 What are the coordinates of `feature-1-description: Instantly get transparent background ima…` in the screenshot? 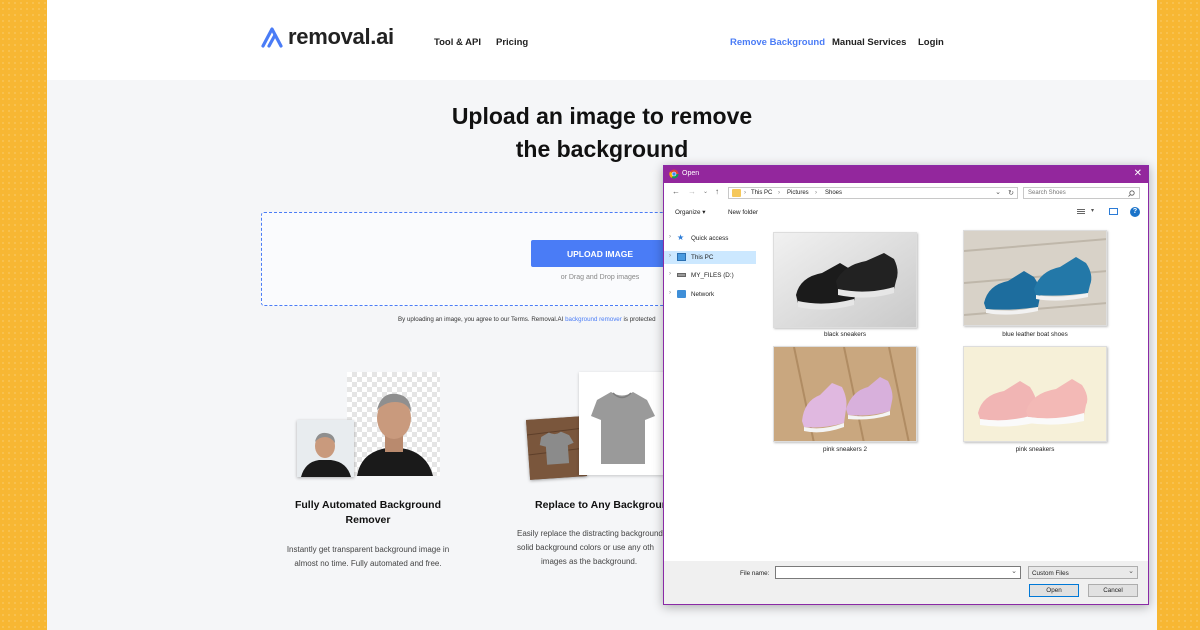 It's located at (368, 557).